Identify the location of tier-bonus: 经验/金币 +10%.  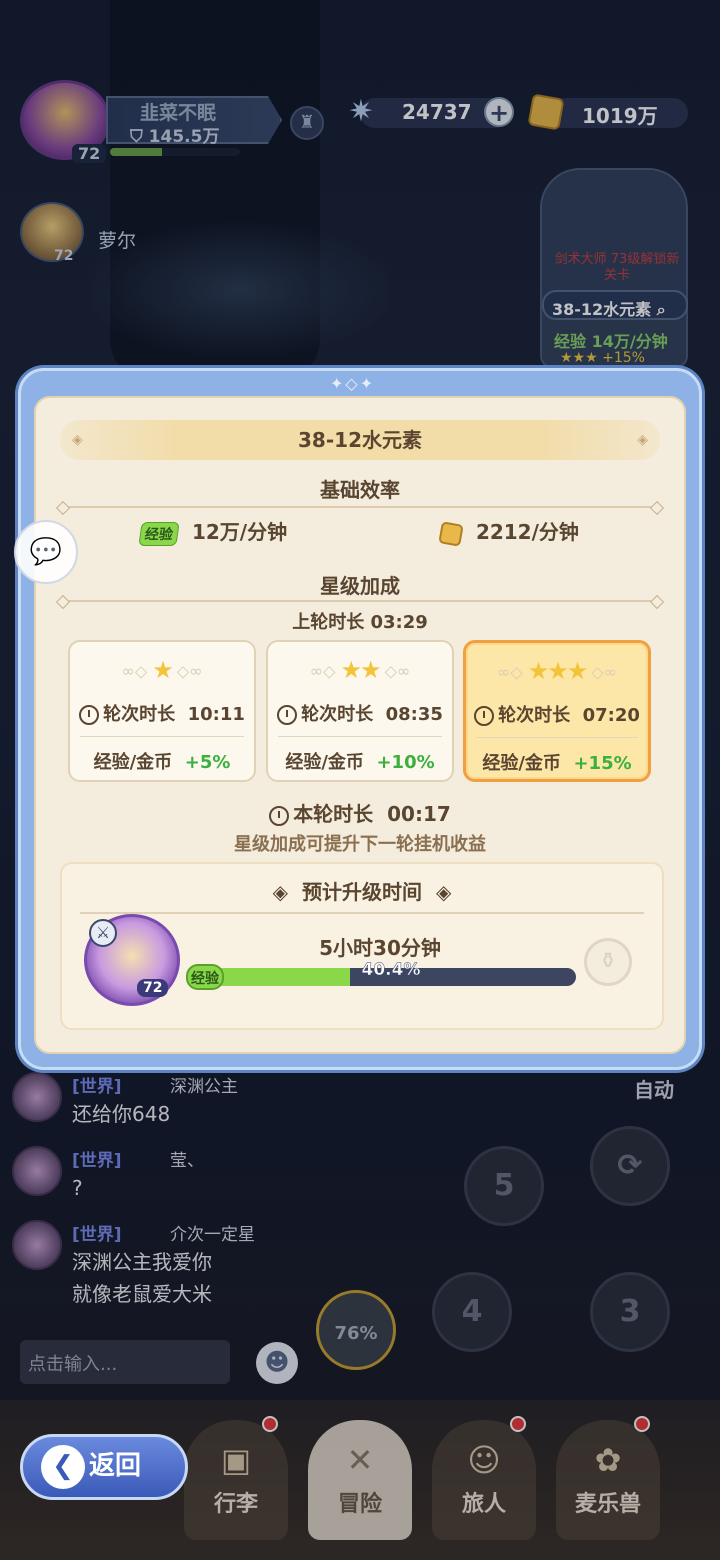
(360, 761).